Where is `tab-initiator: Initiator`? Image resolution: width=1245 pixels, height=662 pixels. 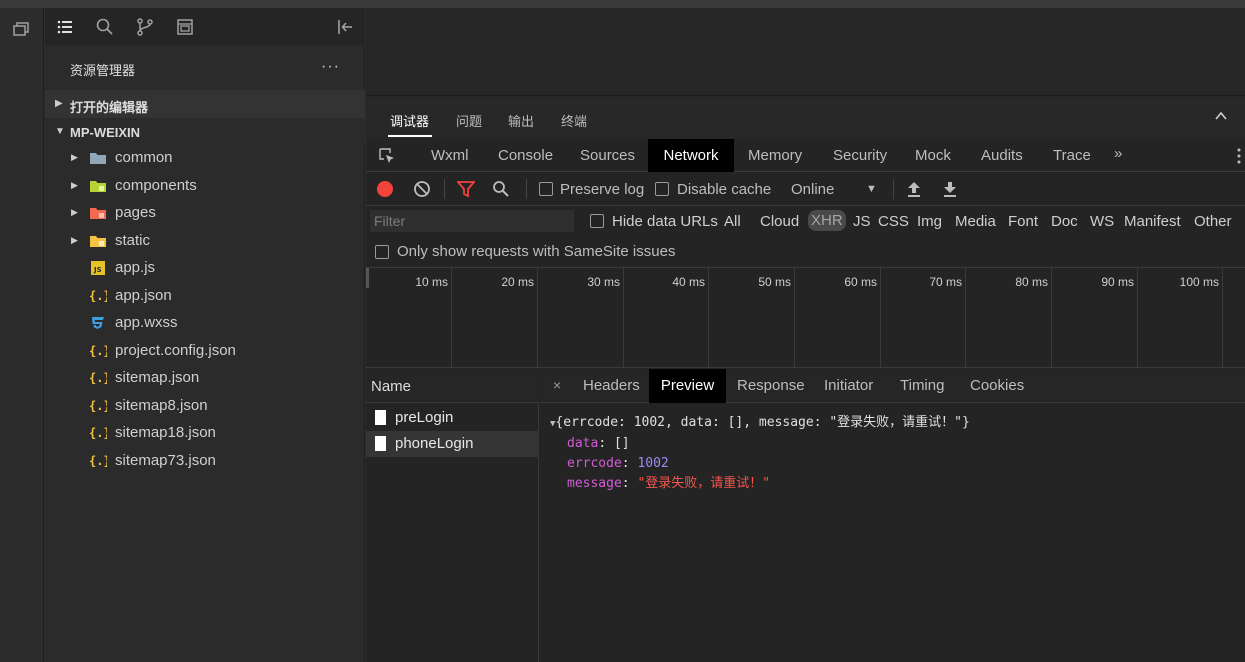
tab-initiator: Initiator is located at coordinates (848, 386).